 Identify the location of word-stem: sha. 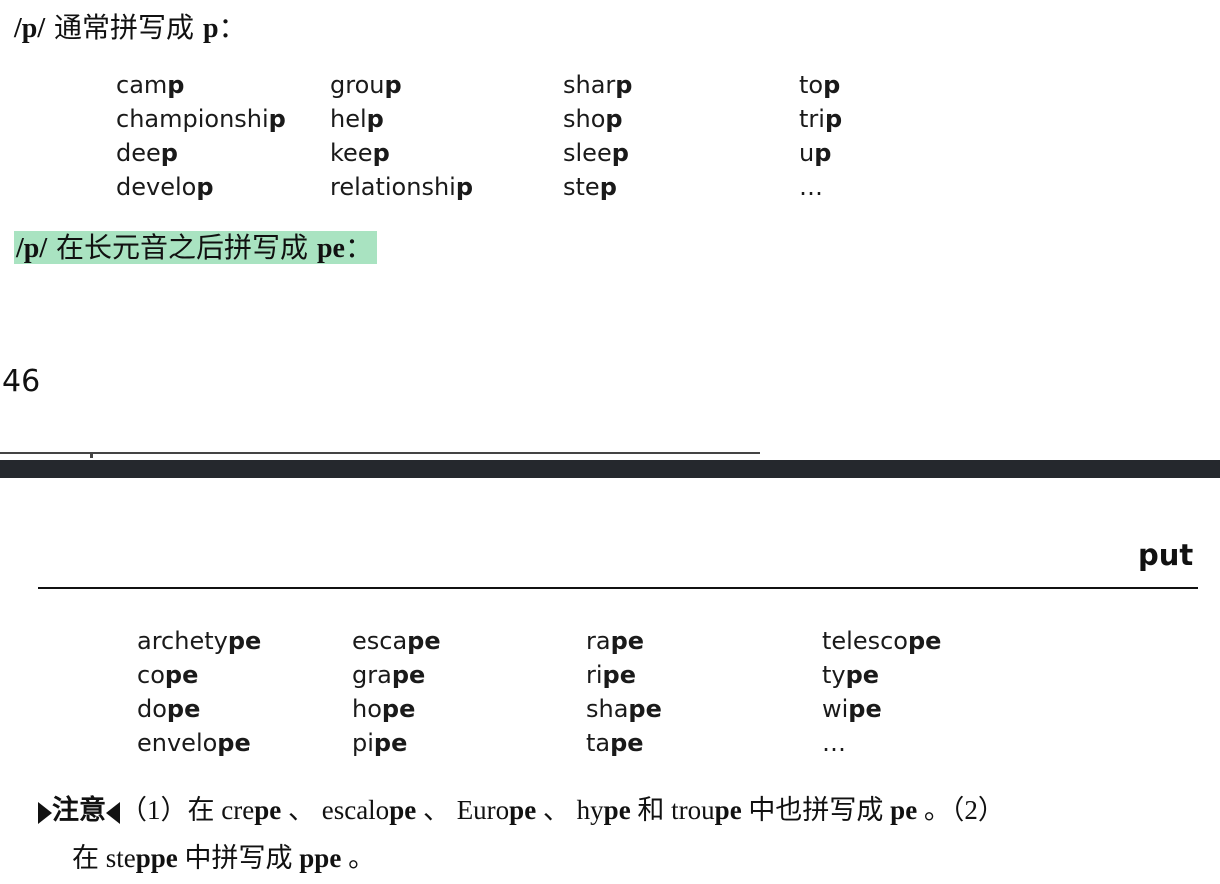
(607, 709).